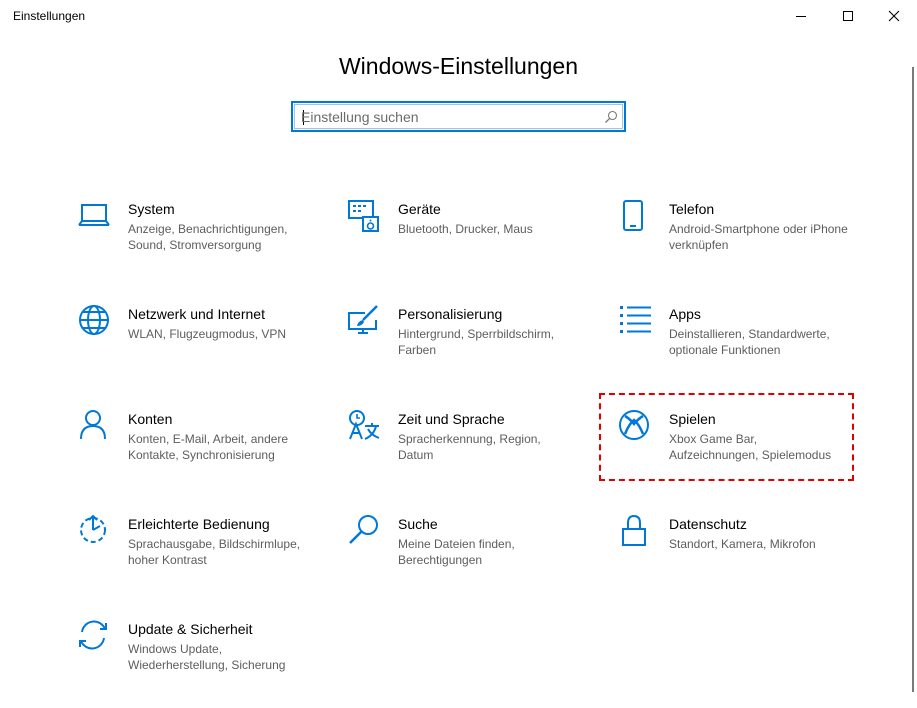 The width and height of the screenshot is (917, 708). I want to click on tile-title: Update & Sicherheit, so click(190, 629).